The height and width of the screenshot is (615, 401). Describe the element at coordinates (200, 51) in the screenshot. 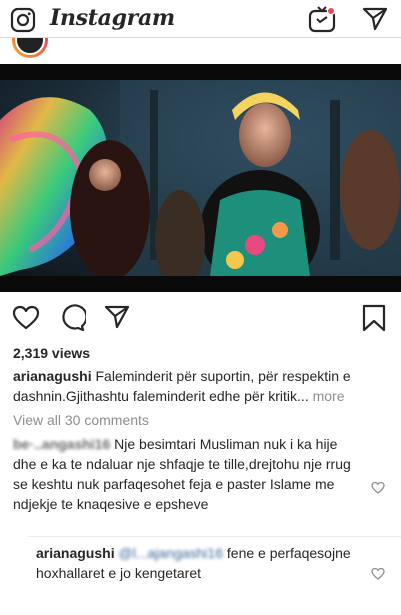

I see `post-header` at that location.